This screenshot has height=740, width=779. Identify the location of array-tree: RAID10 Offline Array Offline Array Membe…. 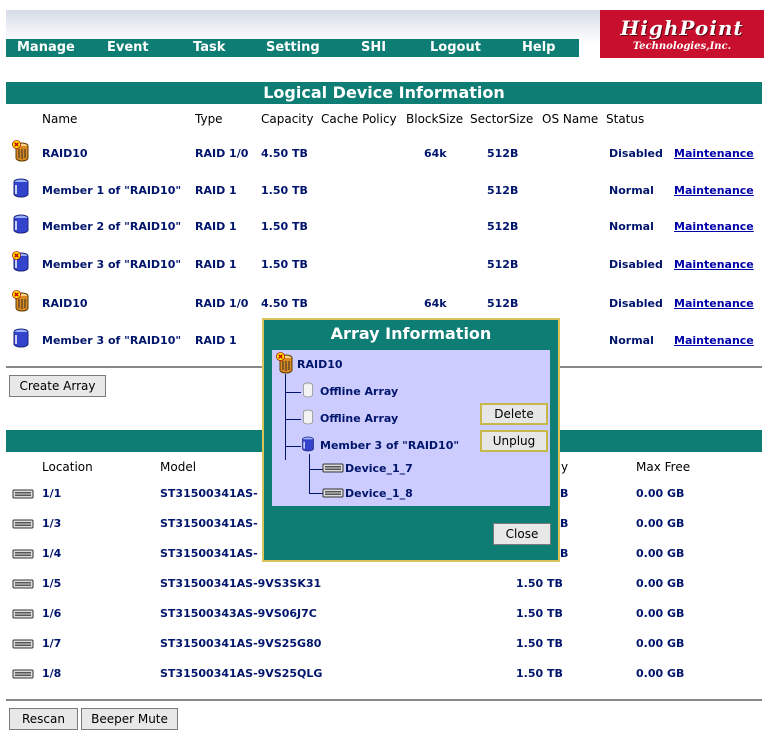
(411, 428).